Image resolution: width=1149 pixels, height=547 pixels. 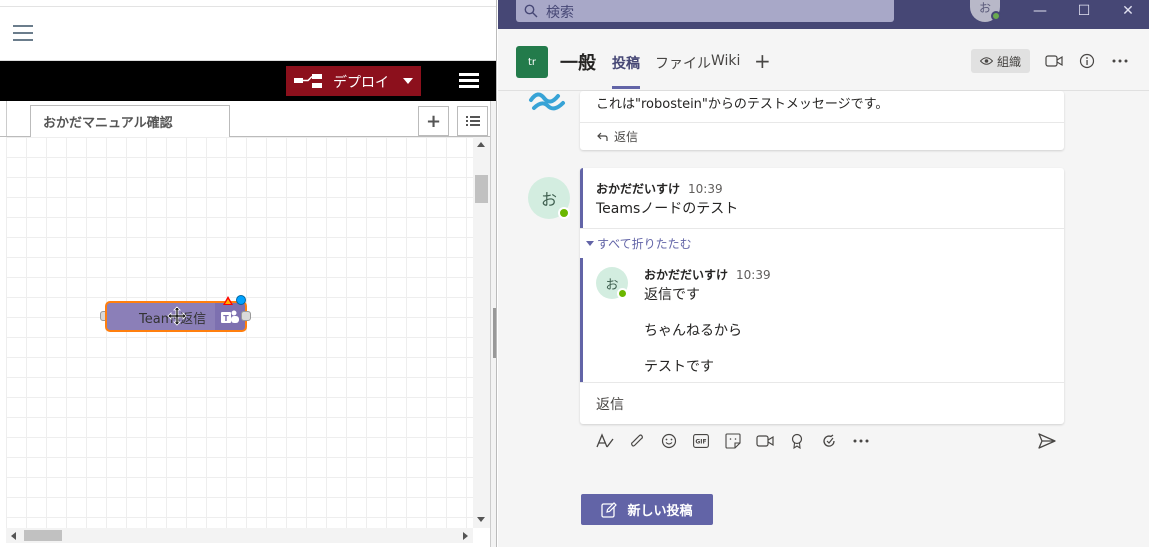 What do you see at coordinates (1084, 11) in the screenshot?
I see `maximize-icon: ☐` at bounding box center [1084, 11].